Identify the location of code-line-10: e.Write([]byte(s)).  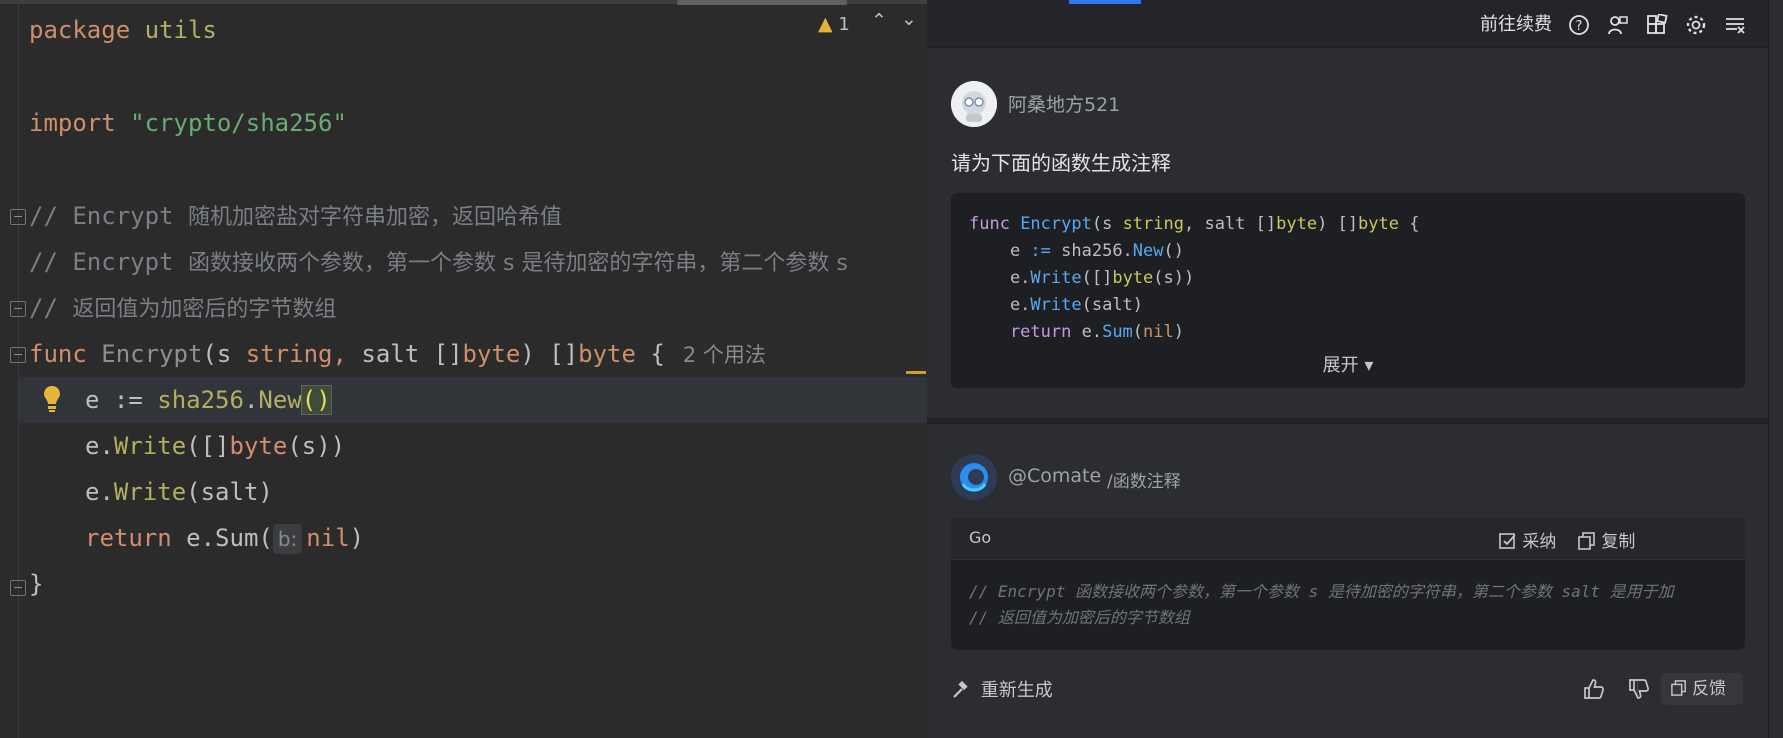
(215, 446).